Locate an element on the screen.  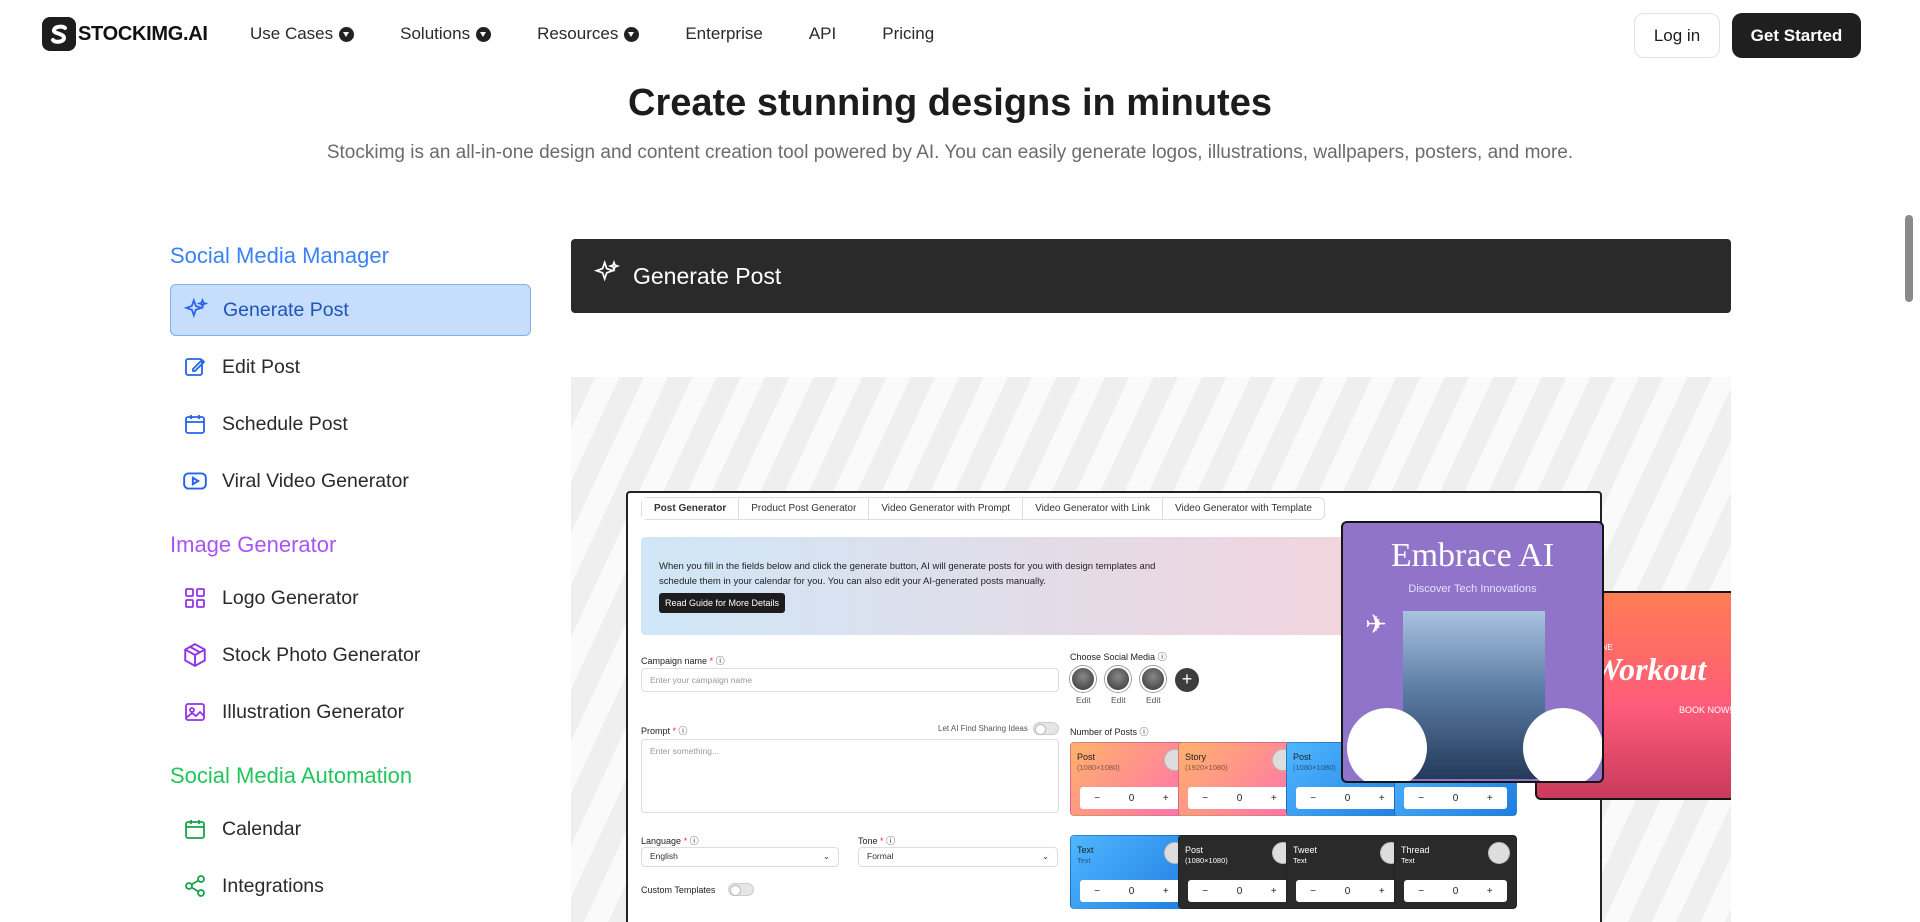
sidebar-item-viral-video-generator: Viral Video Generator is located at coordinates (350, 481).